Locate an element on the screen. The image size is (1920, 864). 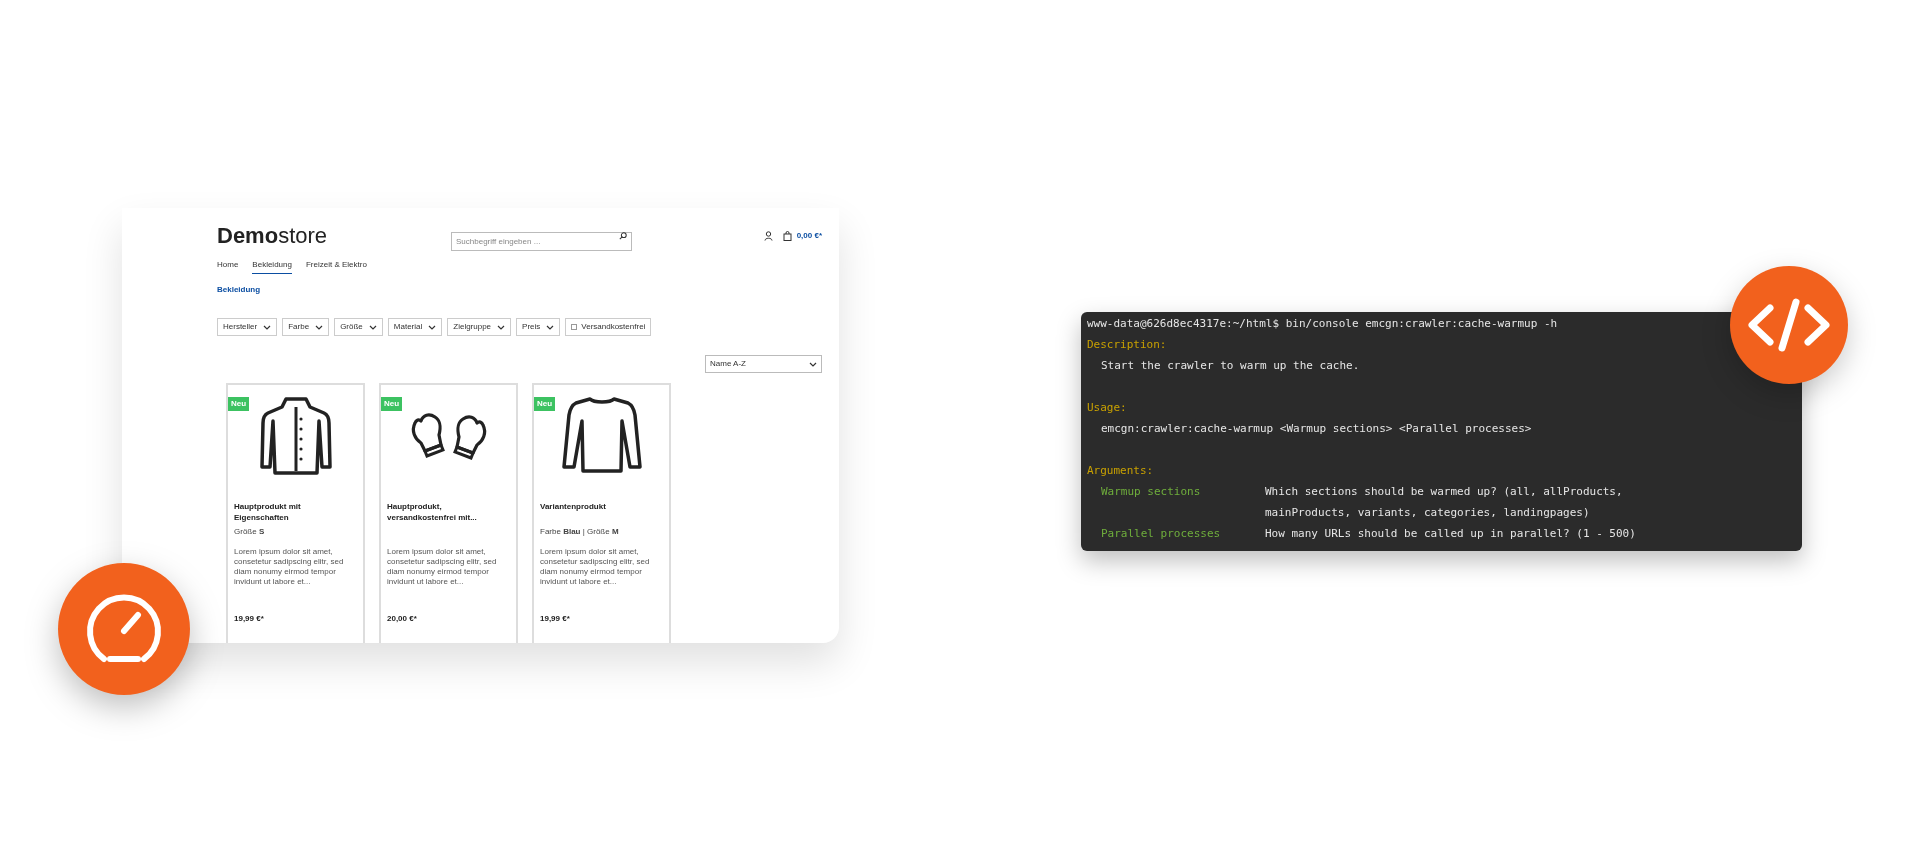
product-card: Neu Hauptprodukt, versandkostenfrei mit... Lorem ipsum dolor sit amet, consetetur sadipscing elitr, sed diam nonumy eirmod tempor invidunt ut labore et... 20,00 €* is located at coordinates (448, 513).